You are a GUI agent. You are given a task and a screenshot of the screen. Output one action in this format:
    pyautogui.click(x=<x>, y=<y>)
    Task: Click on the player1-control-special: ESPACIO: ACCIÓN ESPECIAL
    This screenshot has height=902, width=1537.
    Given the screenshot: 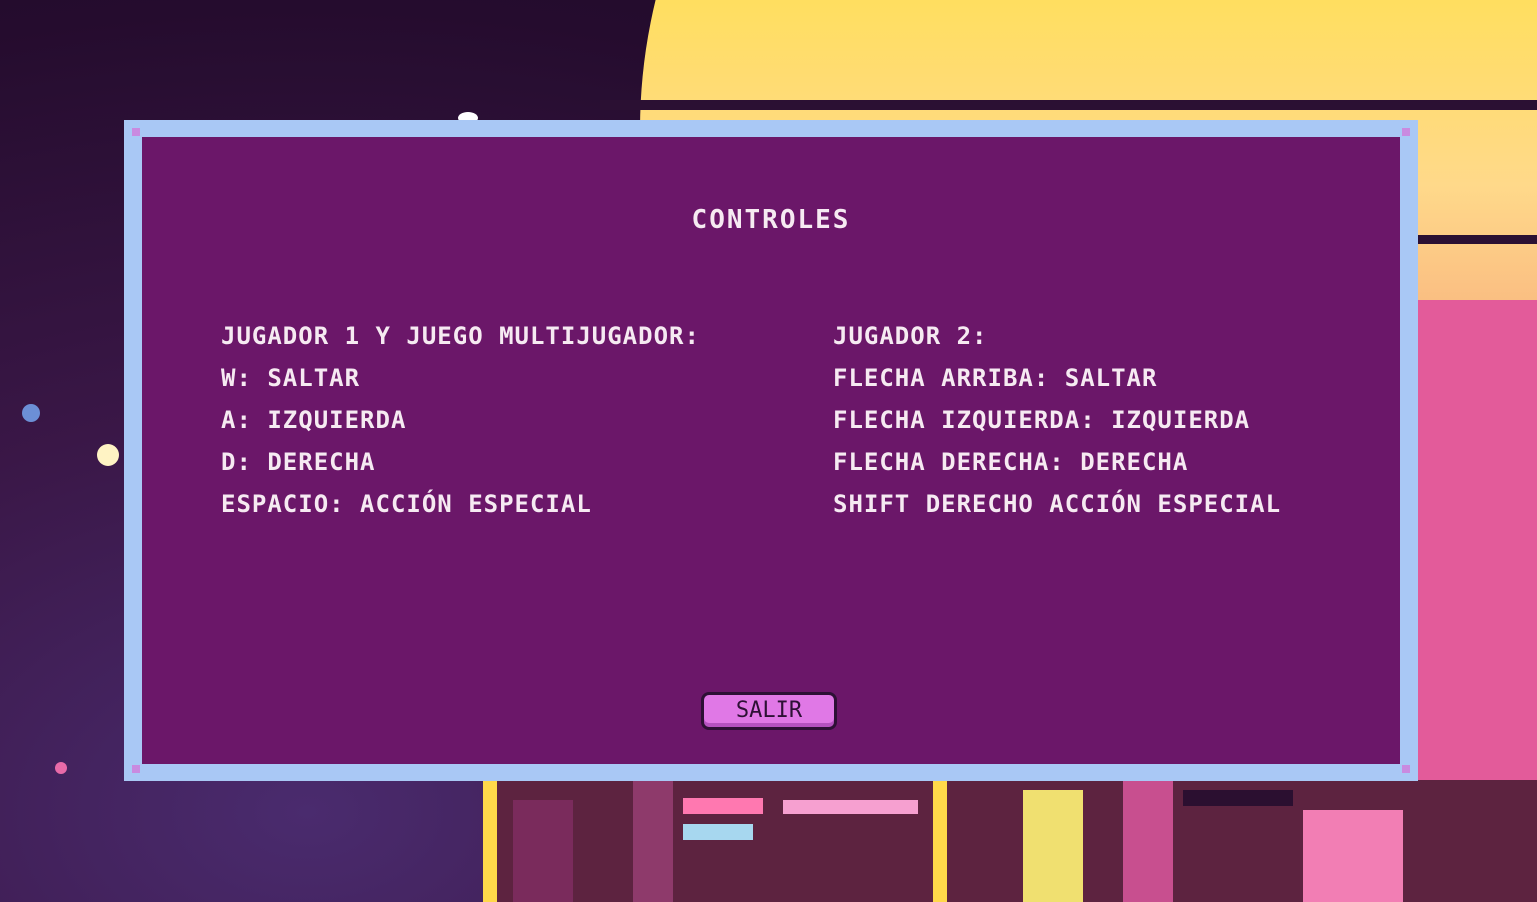 What is the action you would take?
    pyautogui.click(x=406, y=504)
    